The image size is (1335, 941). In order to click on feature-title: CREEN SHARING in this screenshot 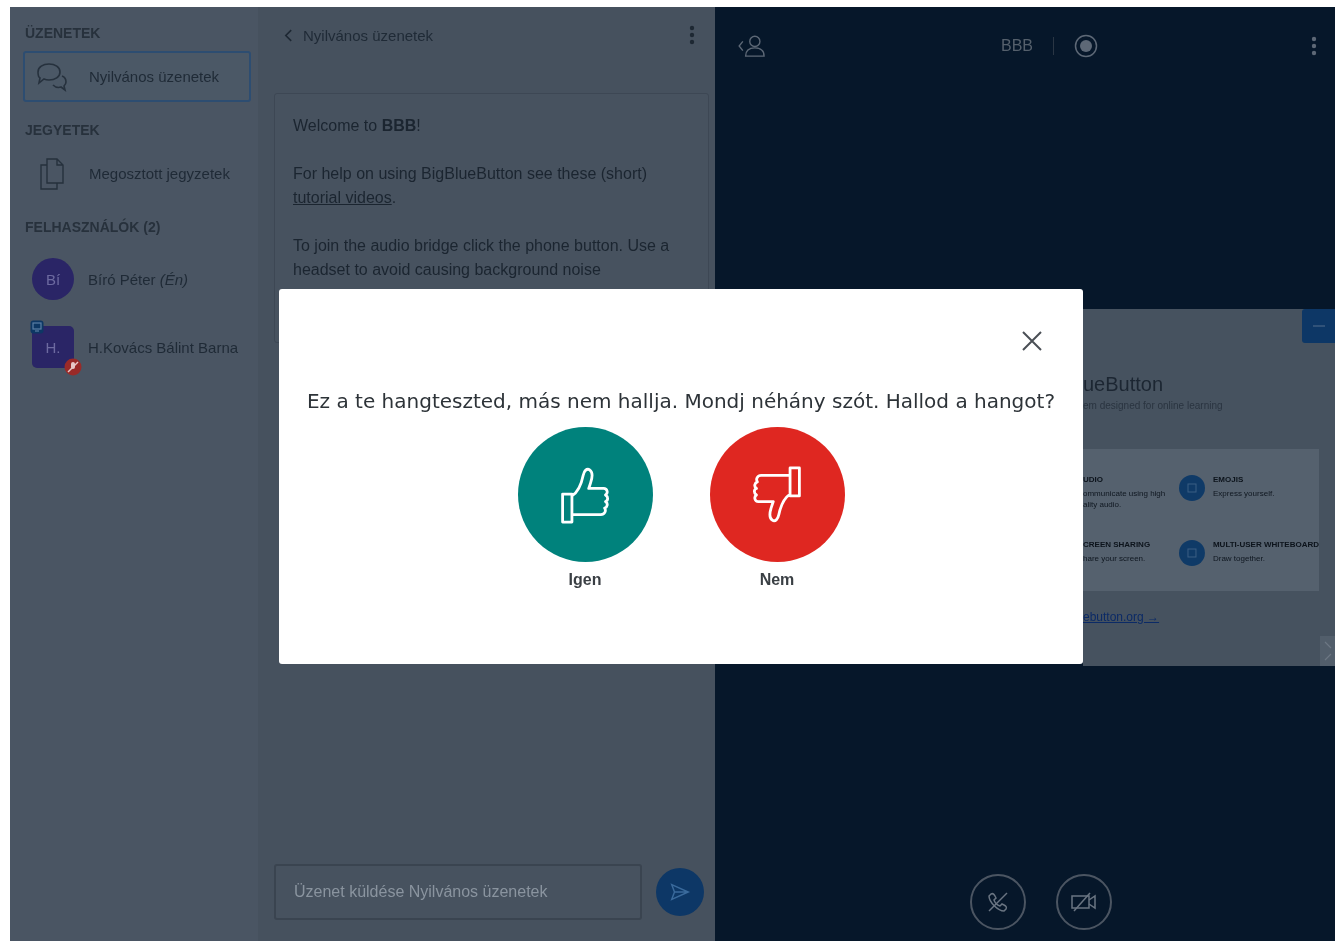, I will do `click(1117, 544)`.